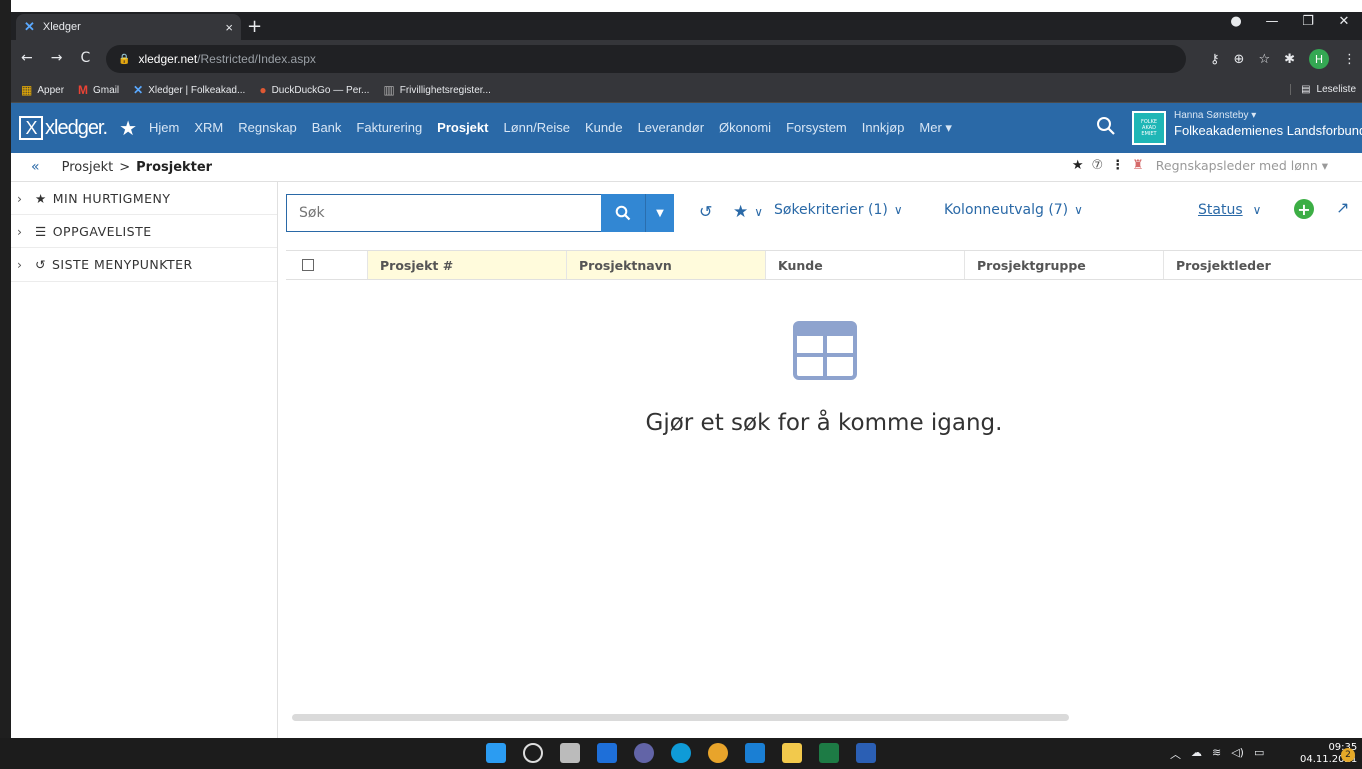  Describe the element at coordinates (1308, 21) in the screenshot. I see `maximize-icon: ❐` at that location.